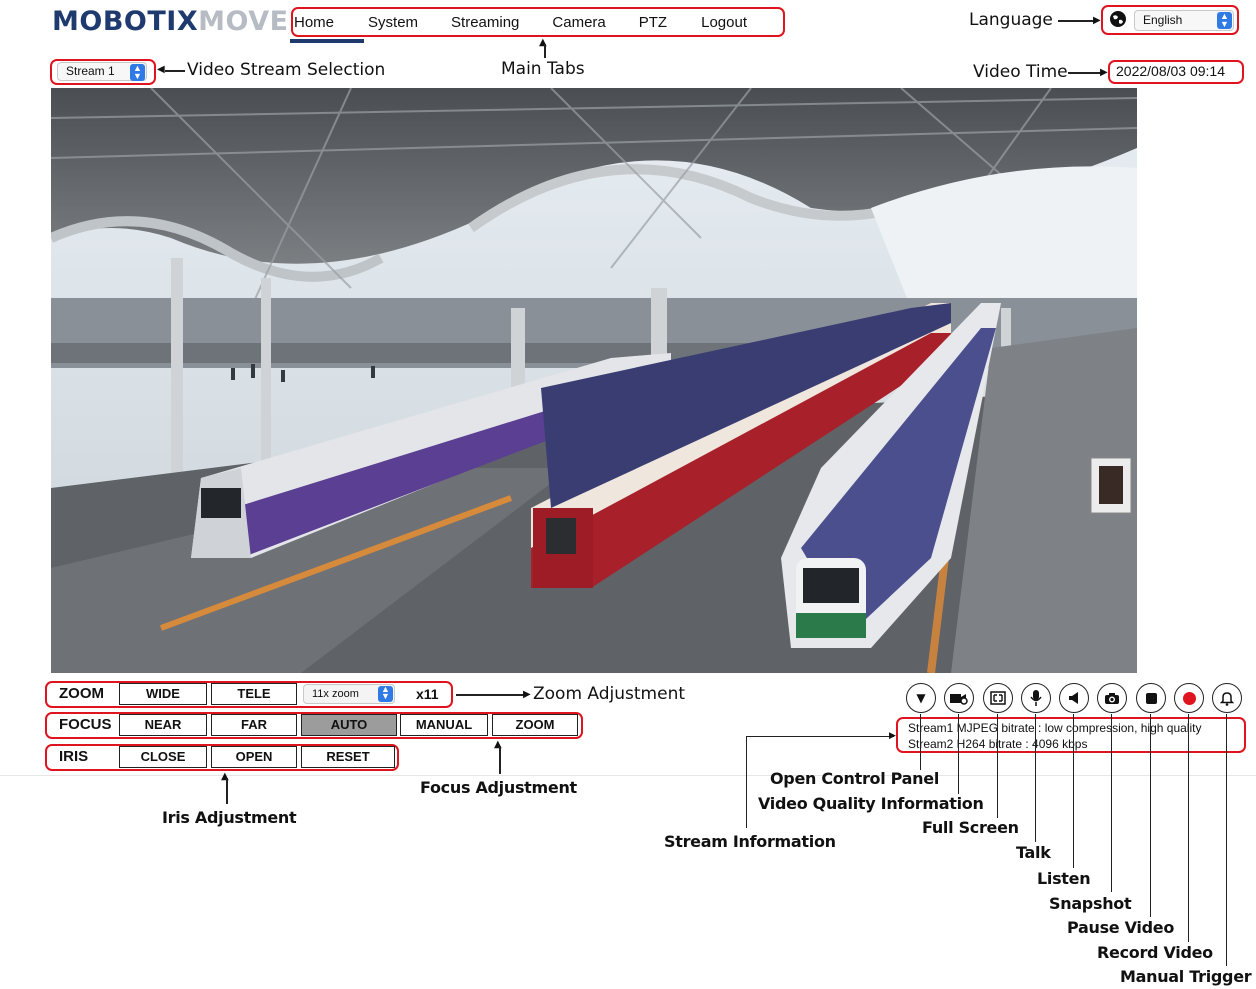 This screenshot has width=1256, height=989. What do you see at coordinates (254, 725) in the screenshot?
I see `focus-far-button: FAR` at bounding box center [254, 725].